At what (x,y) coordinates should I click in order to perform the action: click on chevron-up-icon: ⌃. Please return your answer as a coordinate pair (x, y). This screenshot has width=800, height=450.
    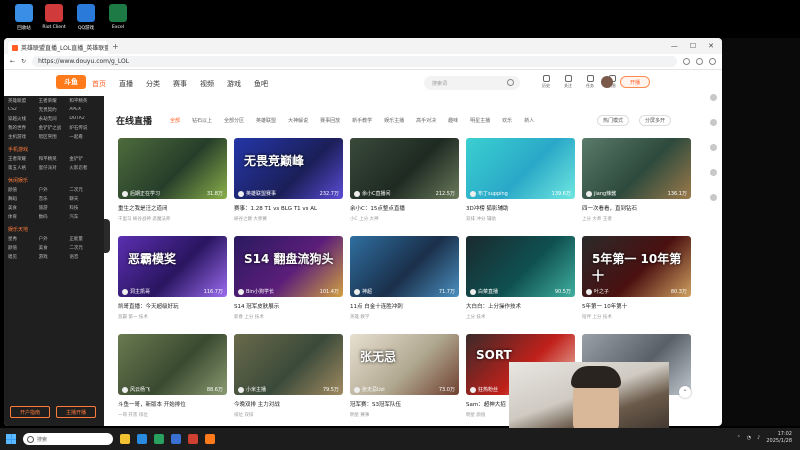
    Looking at the image, I should click on (739, 438).